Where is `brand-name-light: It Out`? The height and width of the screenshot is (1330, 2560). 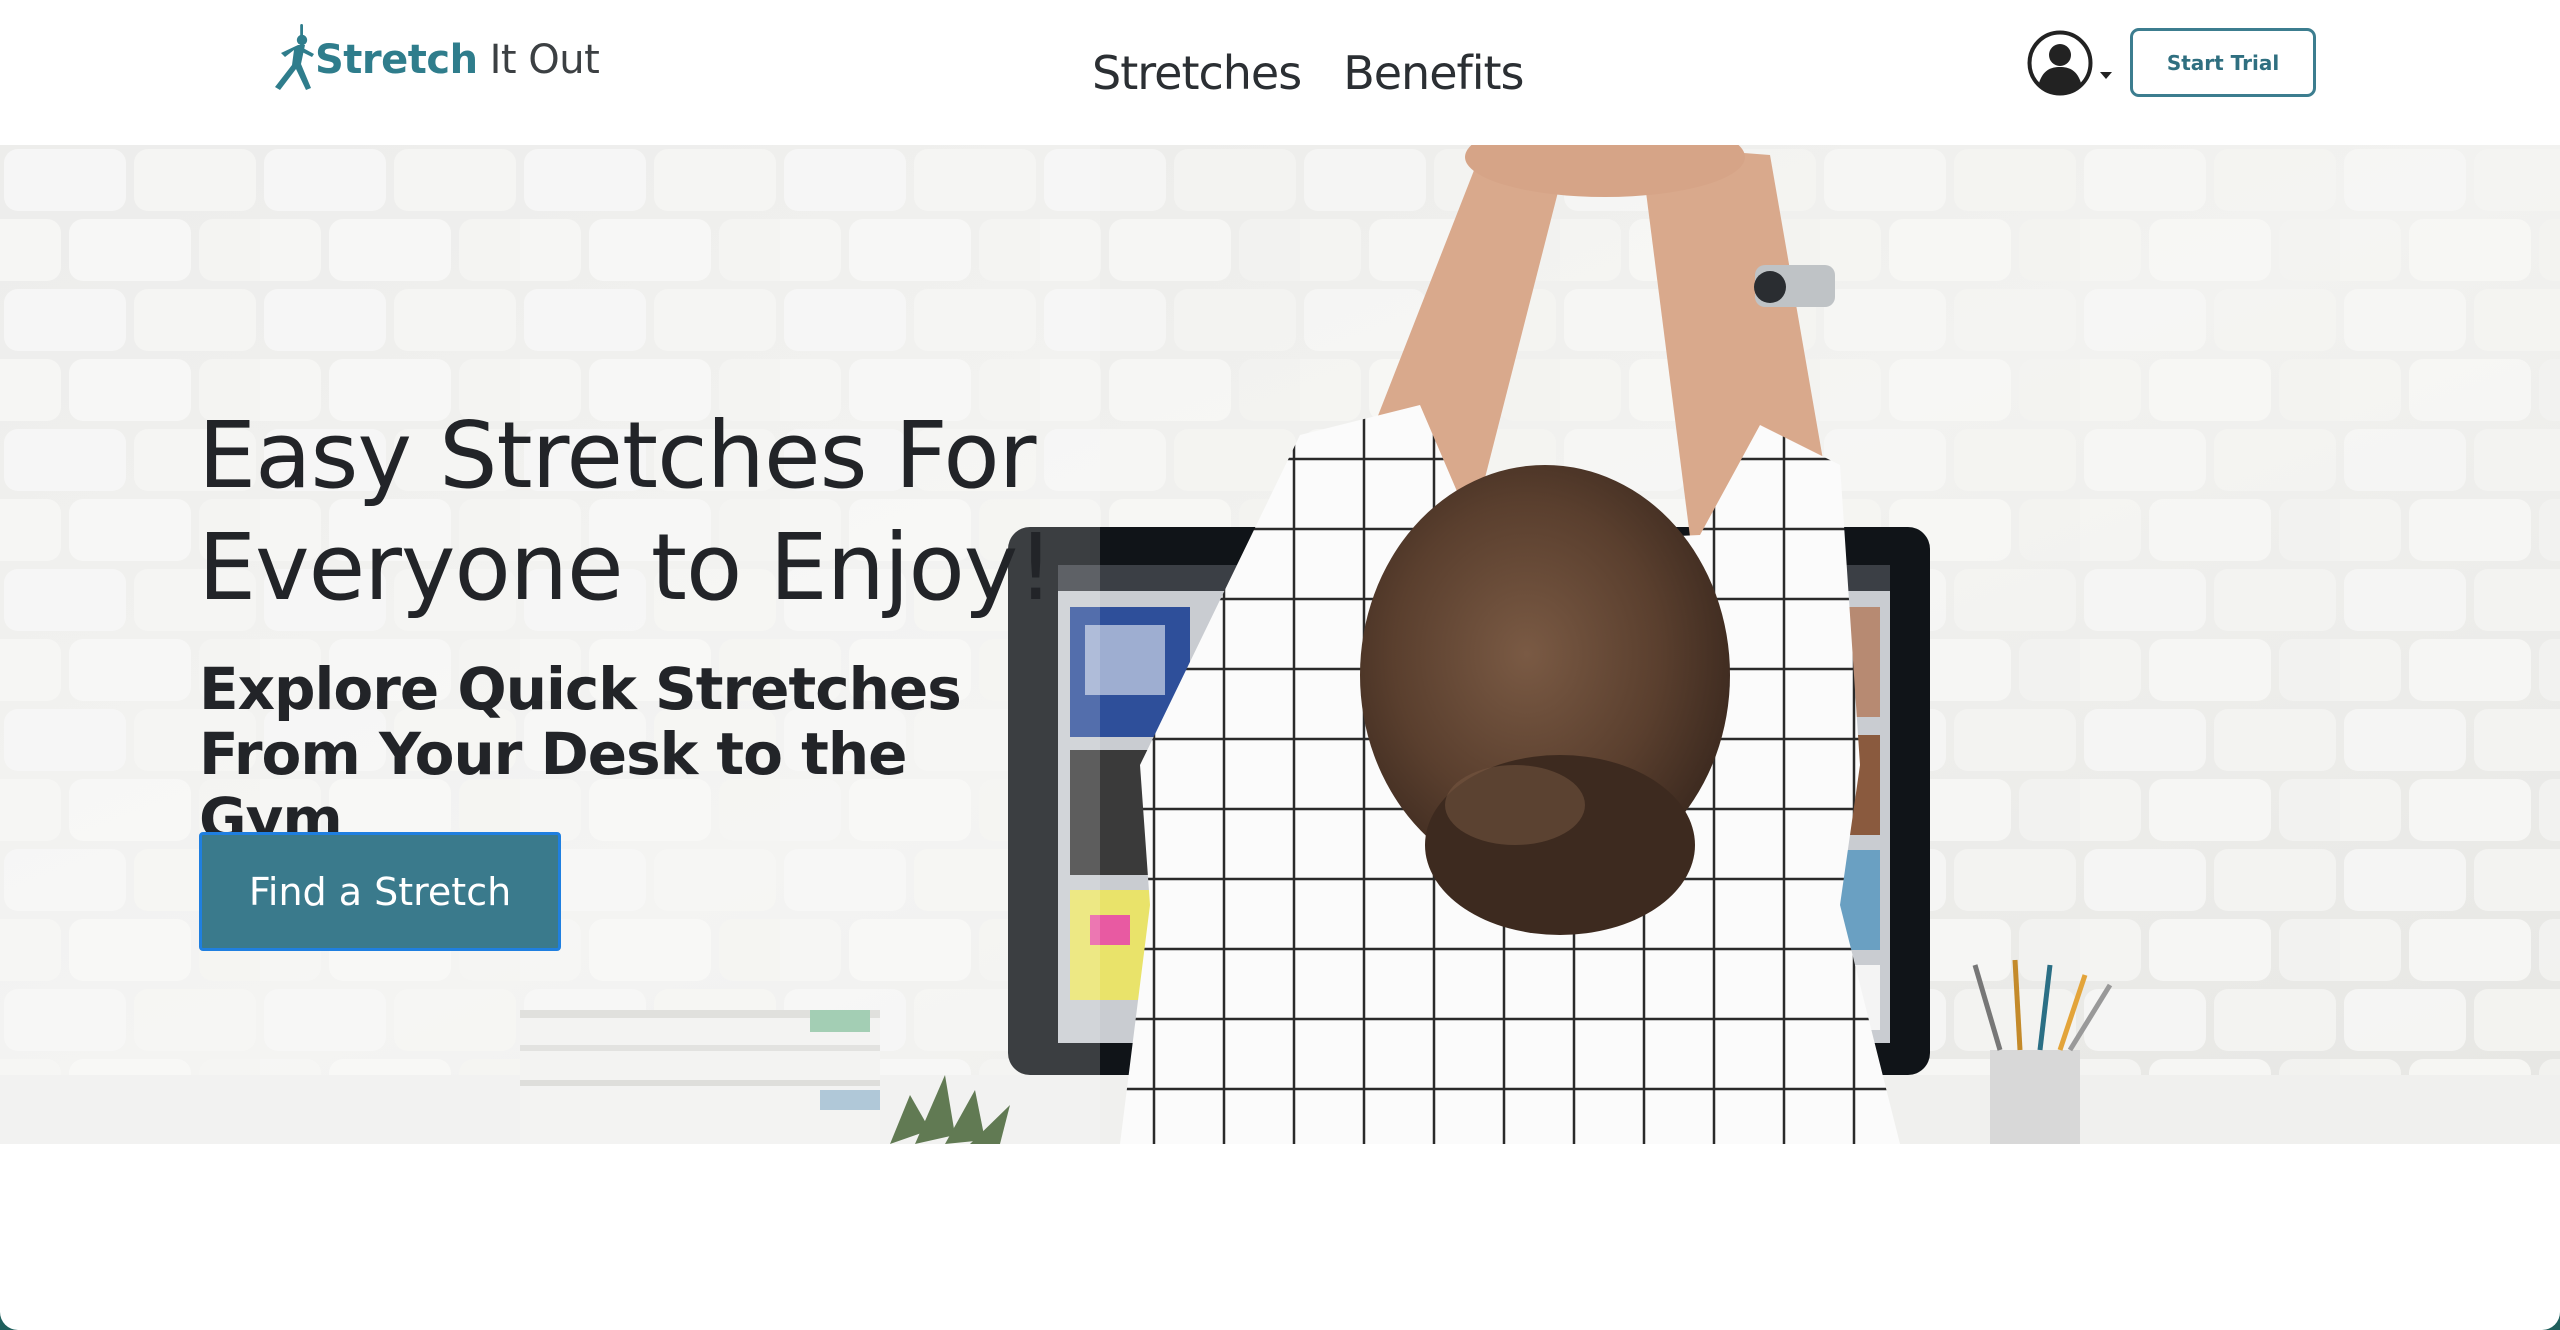
brand-name-light: It Out is located at coordinates (544, 60).